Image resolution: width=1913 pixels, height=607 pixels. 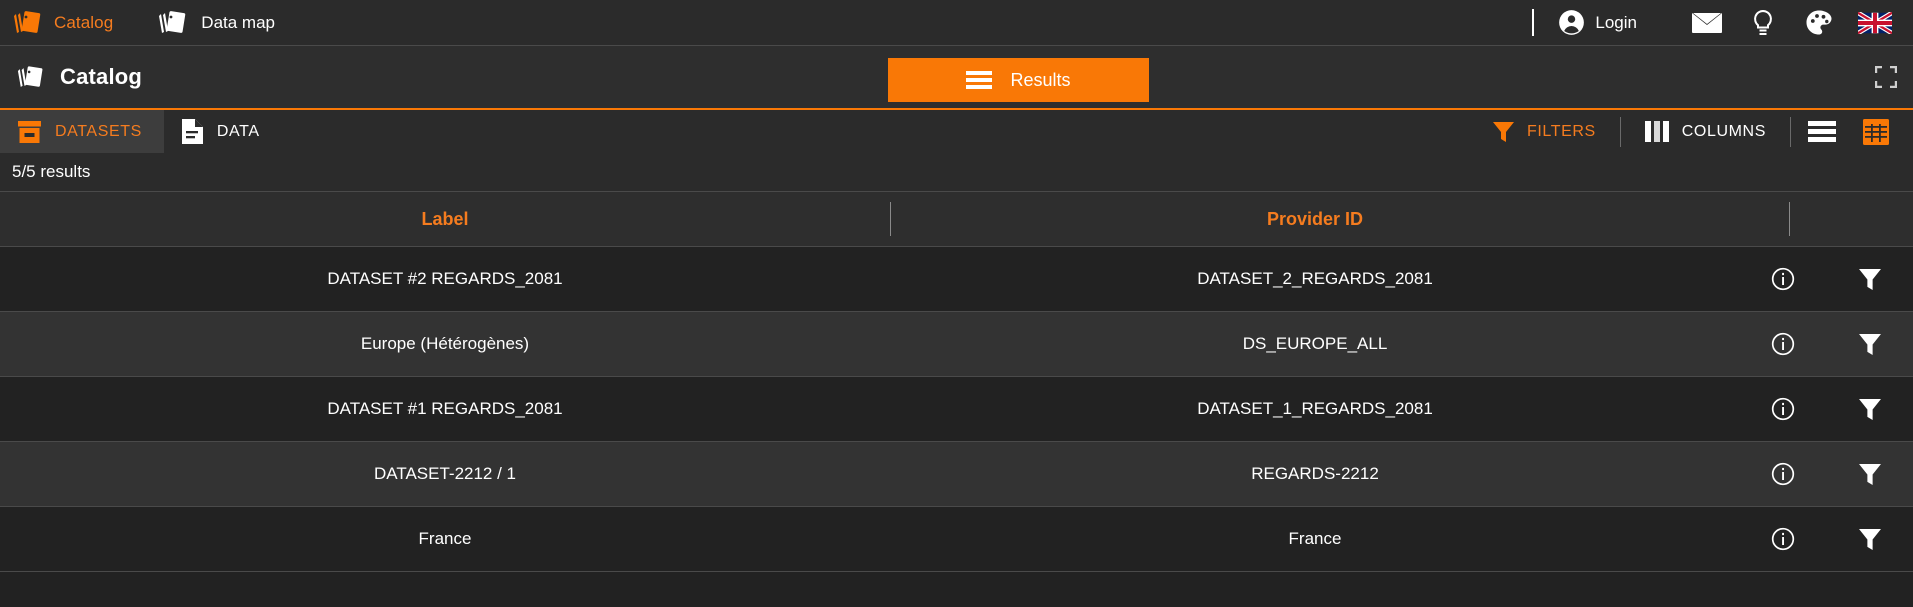 What do you see at coordinates (1533, 22) in the screenshot?
I see `header-divider` at bounding box center [1533, 22].